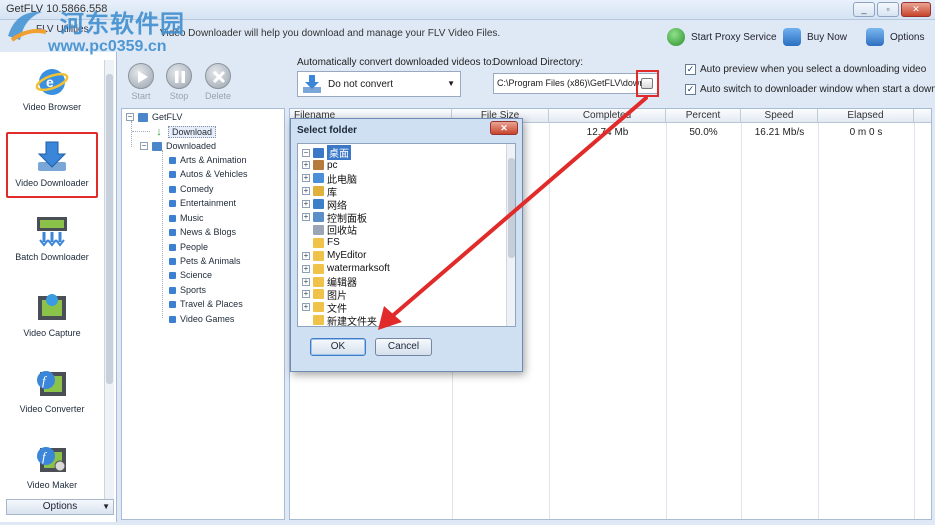 Image resolution: width=935 pixels, height=525 pixels. What do you see at coordinates (194, 247) in the screenshot?
I see `tree-node-label: People` at bounding box center [194, 247].